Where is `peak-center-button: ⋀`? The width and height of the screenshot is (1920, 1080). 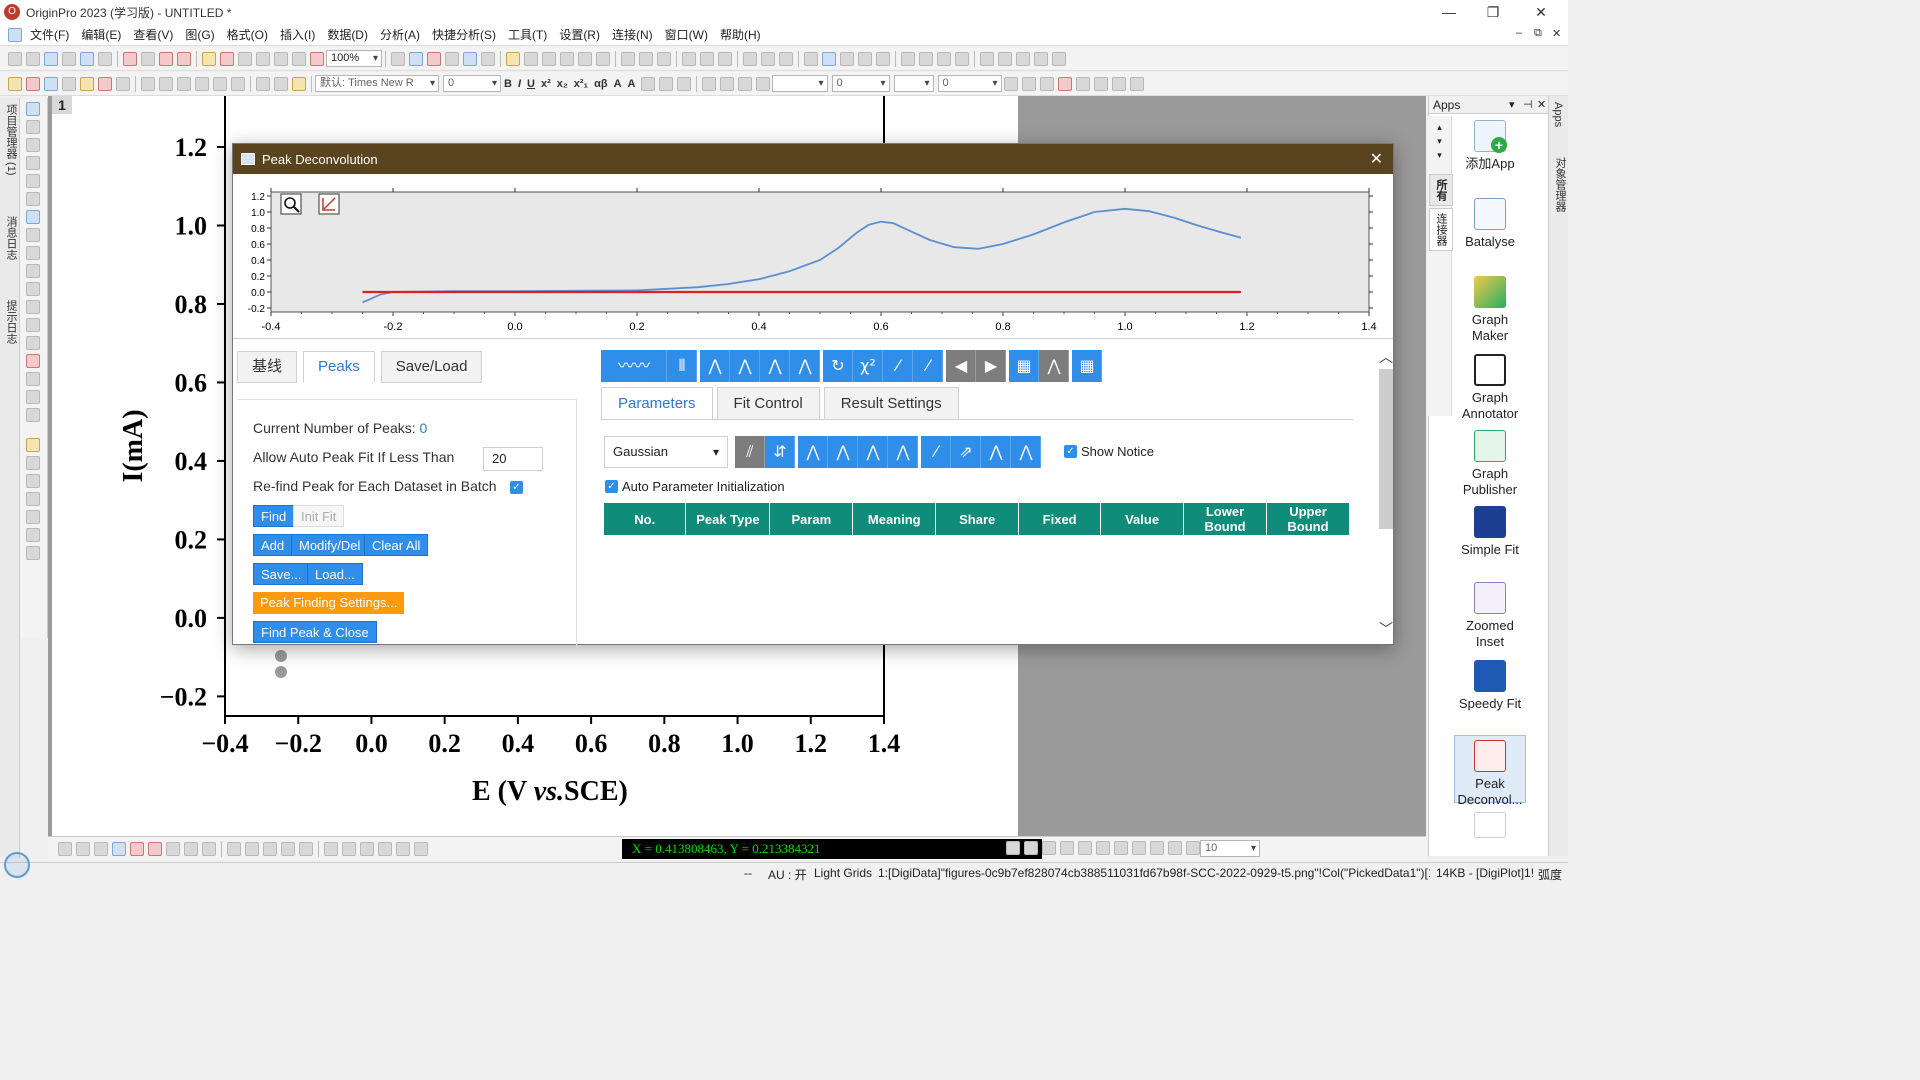
peak-center-button: ⋀ is located at coordinates (813, 452).